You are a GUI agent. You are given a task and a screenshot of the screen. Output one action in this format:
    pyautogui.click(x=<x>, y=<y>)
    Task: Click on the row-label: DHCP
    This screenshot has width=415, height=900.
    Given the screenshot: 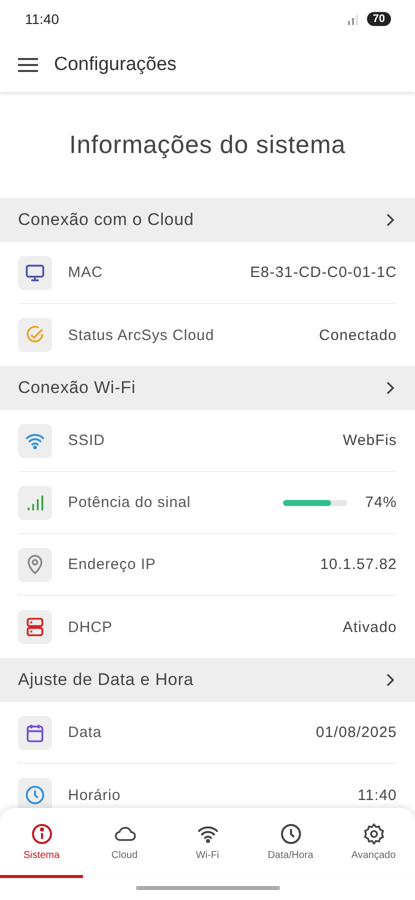 What is the action you would take?
    pyautogui.click(x=91, y=627)
    